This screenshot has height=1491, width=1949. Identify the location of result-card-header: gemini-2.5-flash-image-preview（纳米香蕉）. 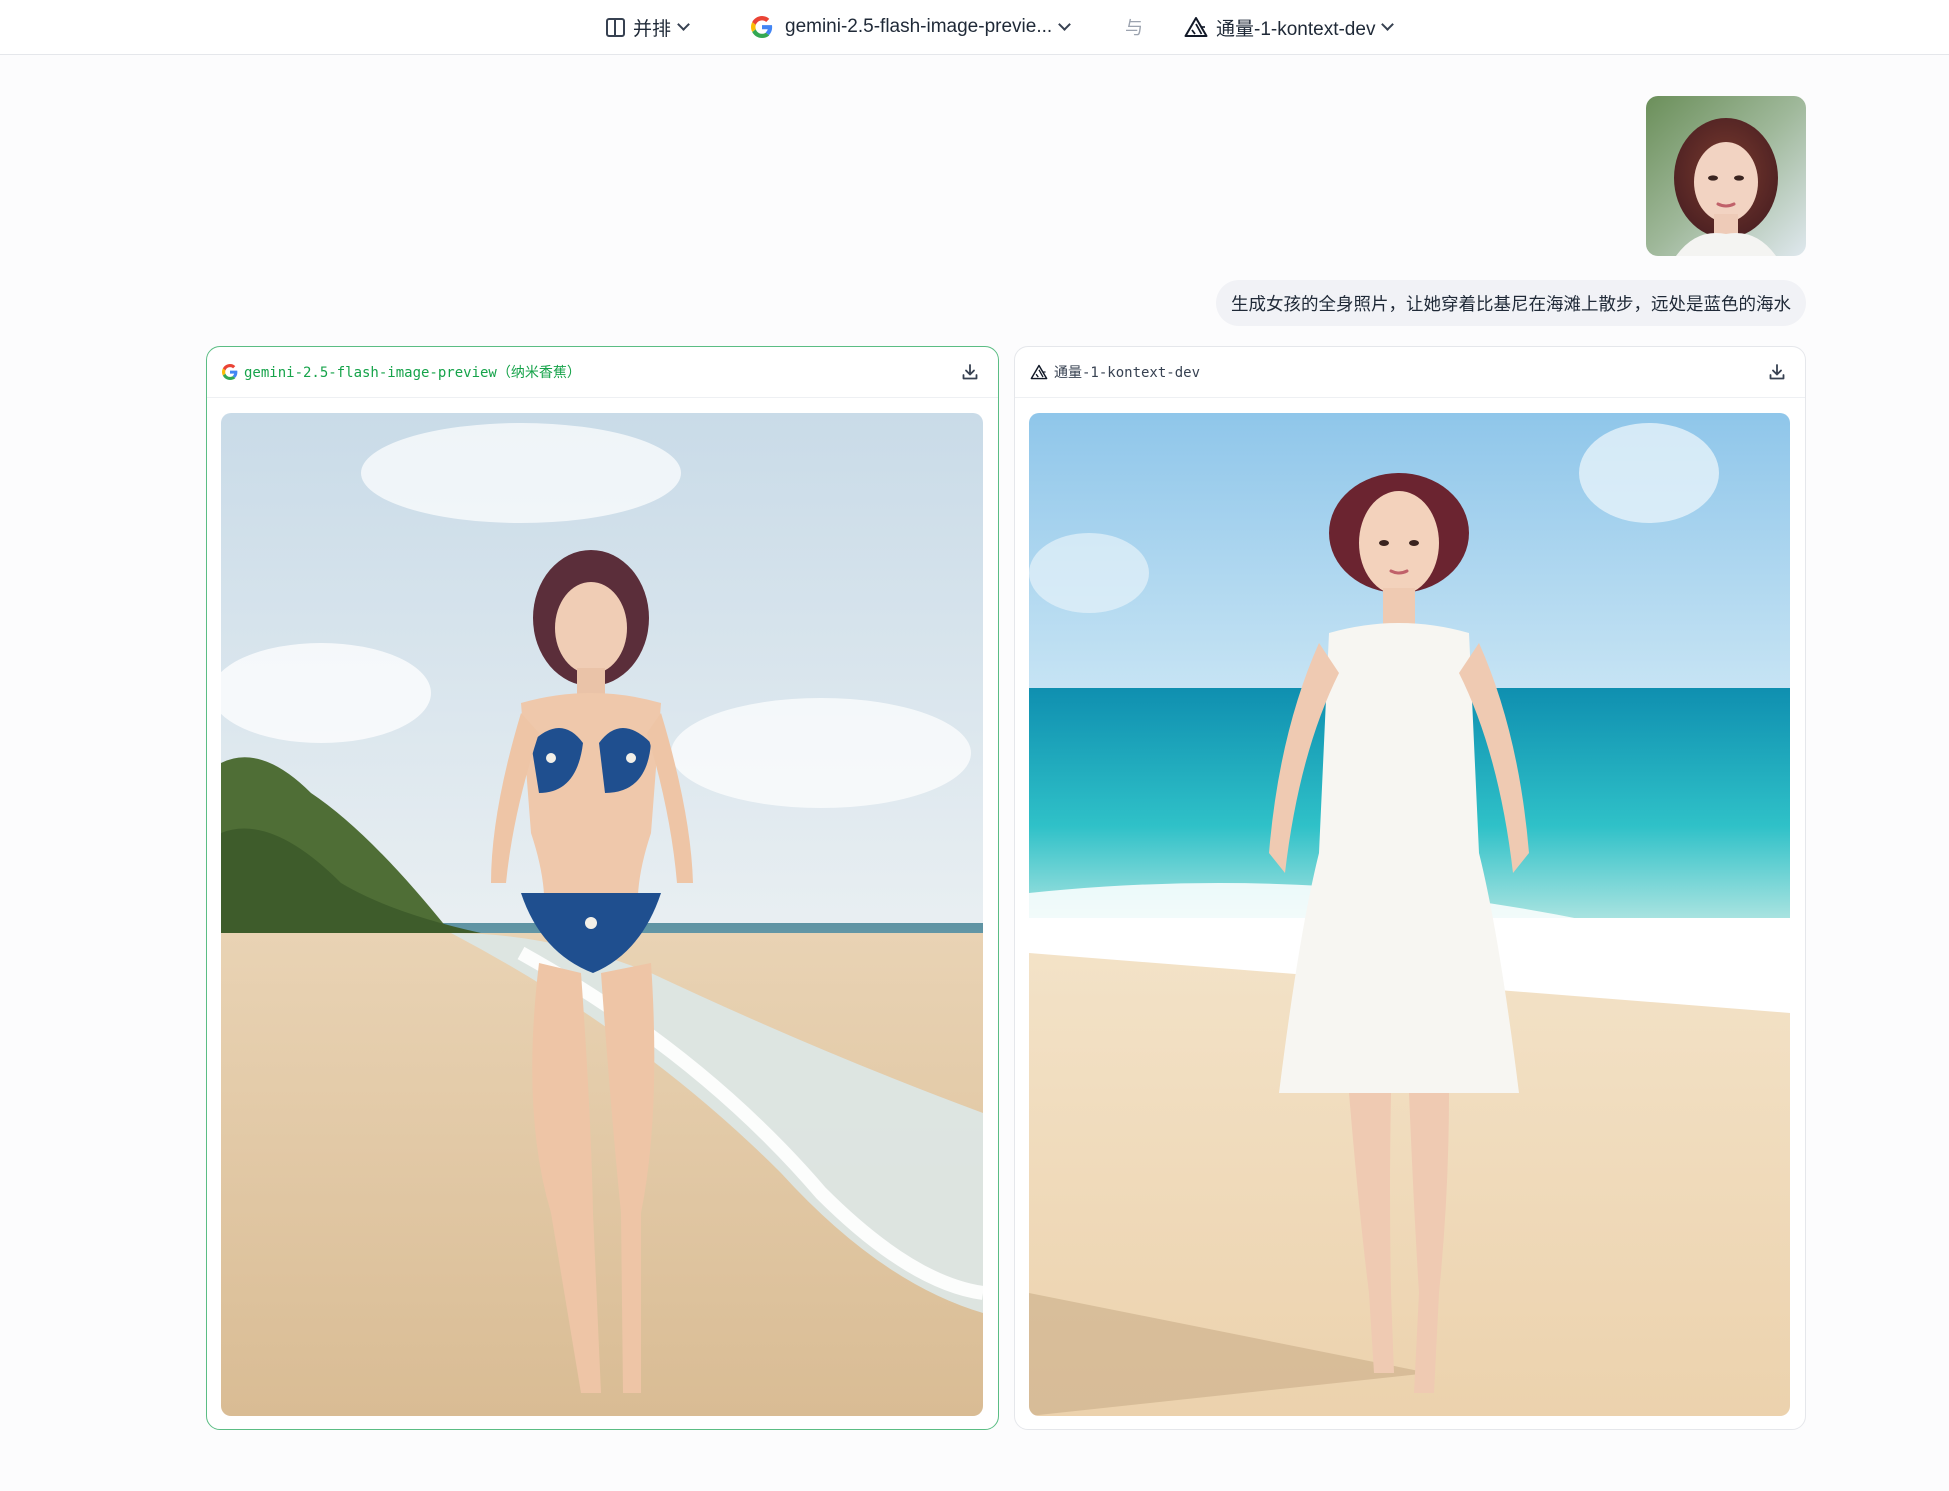
(602, 372).